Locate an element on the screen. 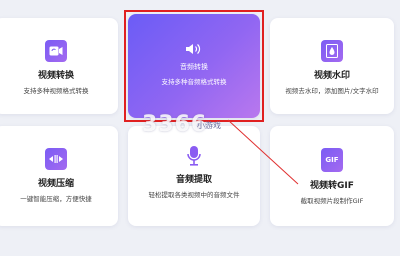  card-title: 视频转GIF is located at coordinates (332, 186).